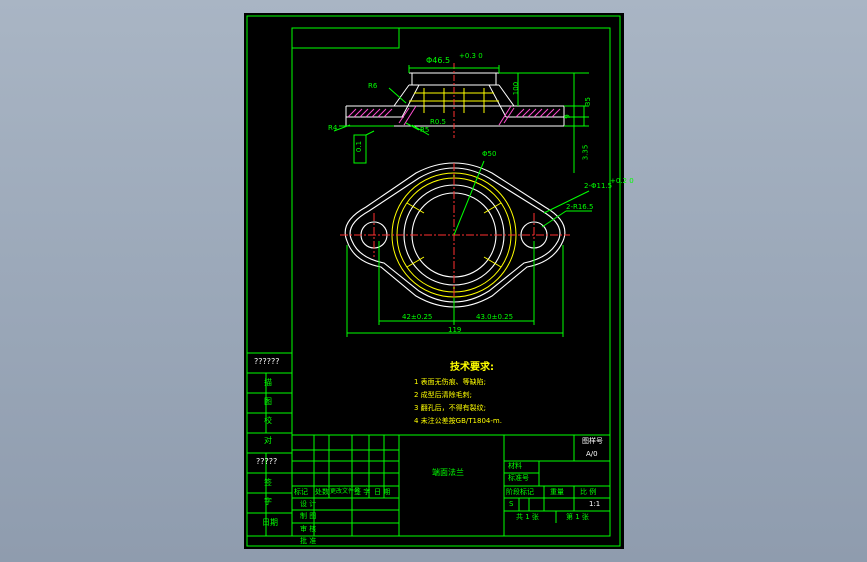 The height and width of the screenshot is (562, 867). What do you see at coordinates (585, 152) in the screenshot?
I see `dim-height-335: 3.35` at bounding box center [585, 152].